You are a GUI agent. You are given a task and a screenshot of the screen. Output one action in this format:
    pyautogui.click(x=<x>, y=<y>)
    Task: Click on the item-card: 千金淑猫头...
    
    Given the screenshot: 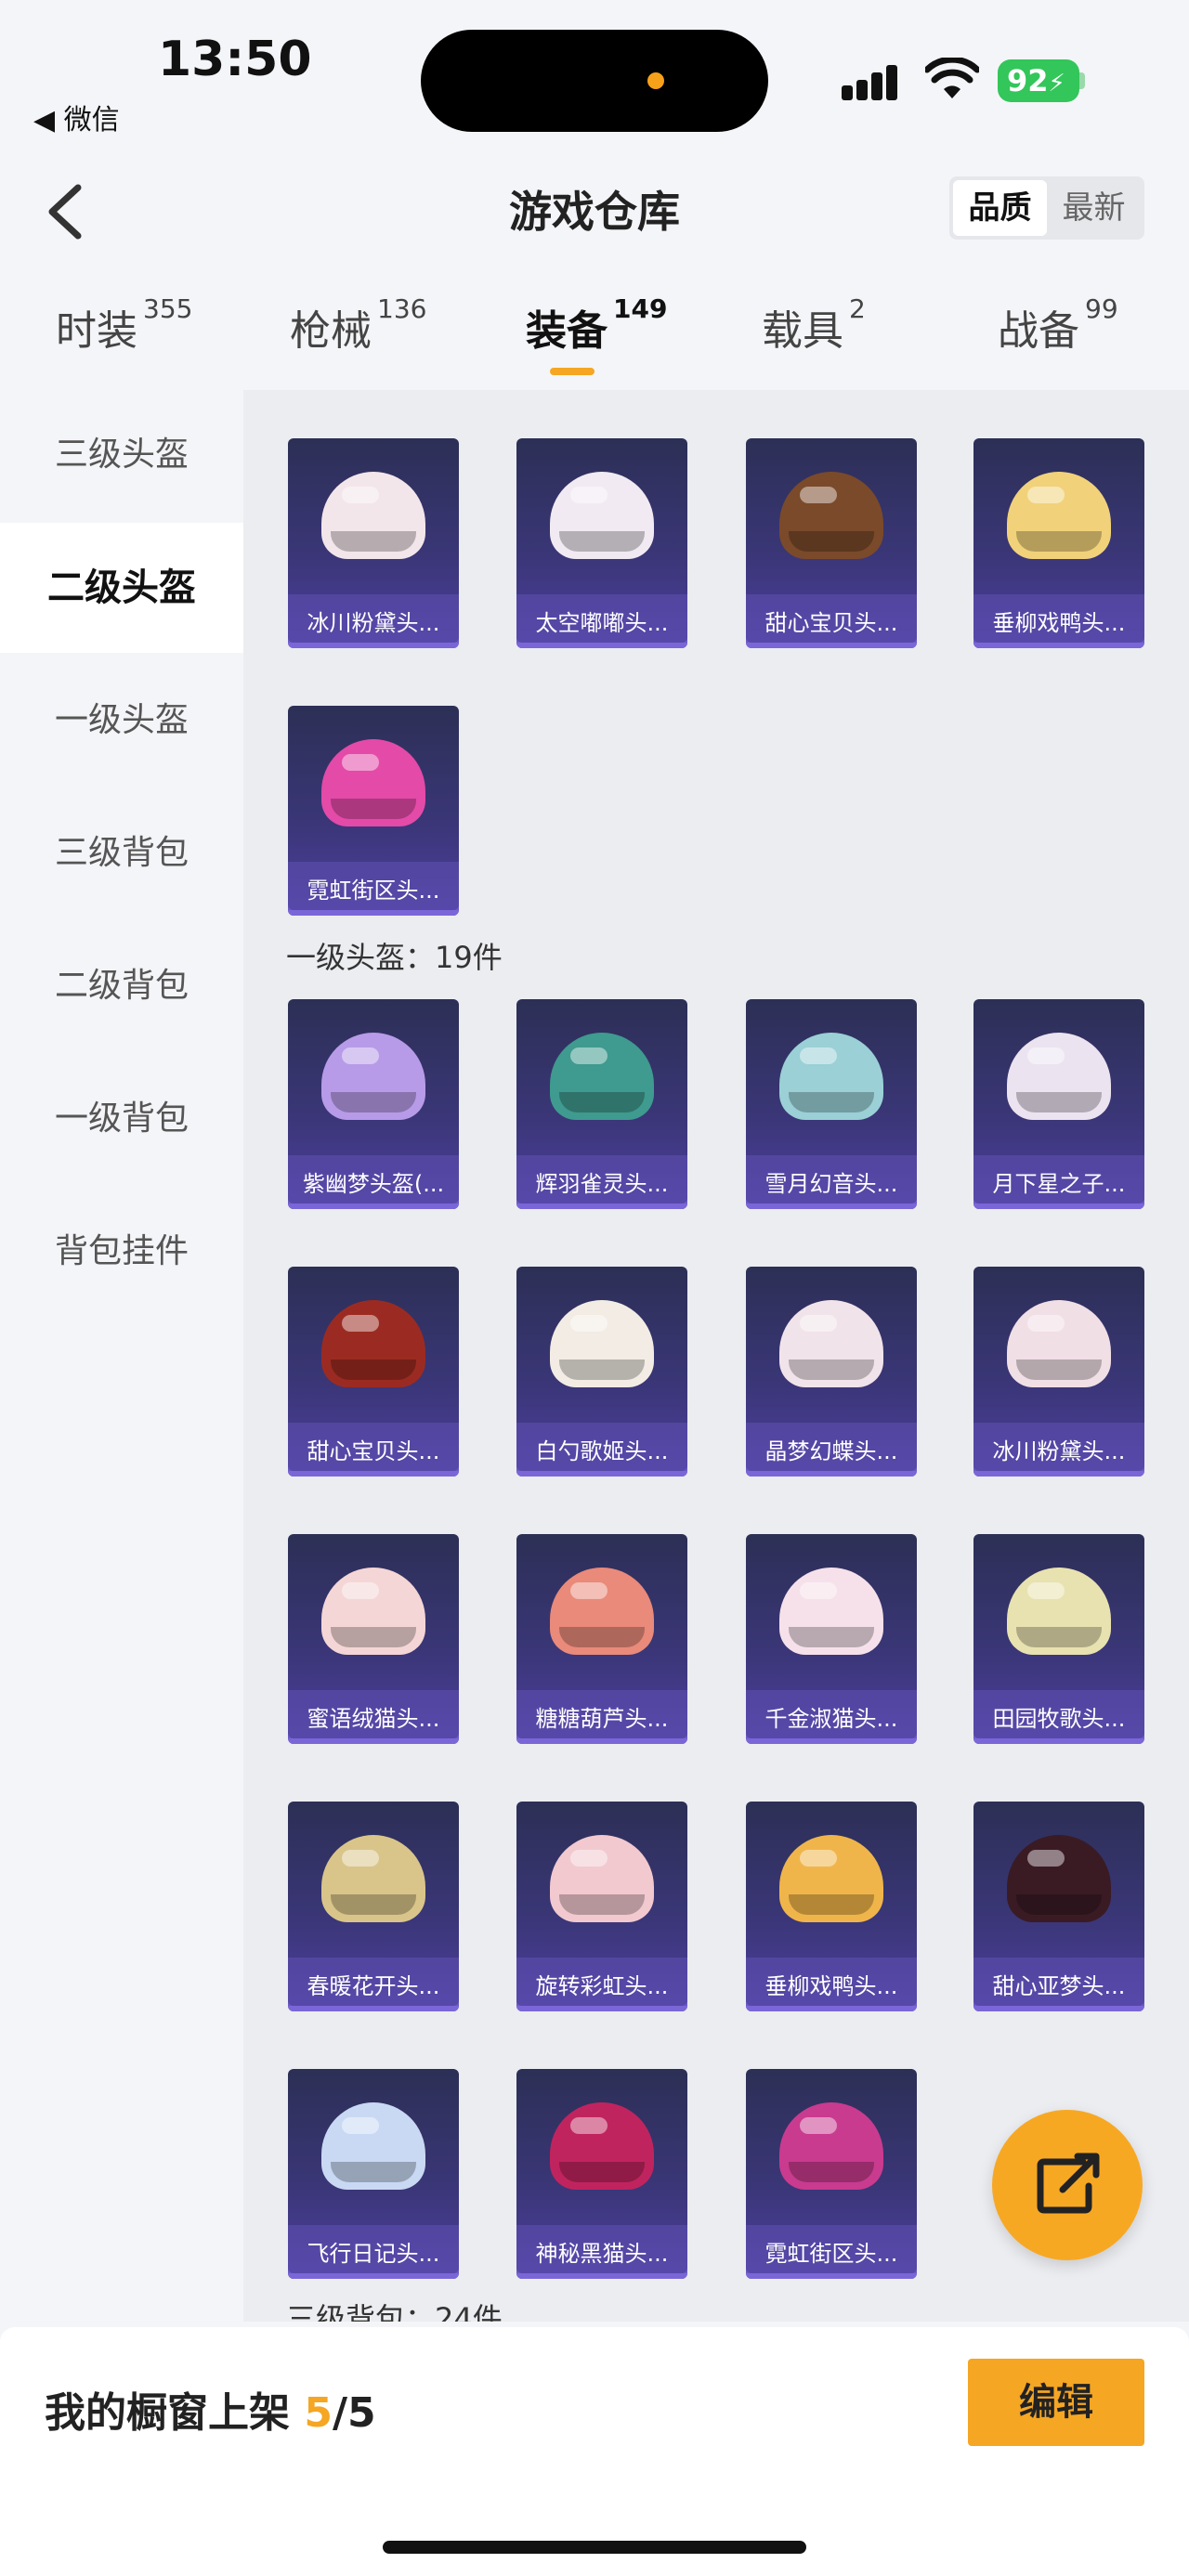 What is the action you would take?
    pyautogui.click(x=831, y=1639)
    